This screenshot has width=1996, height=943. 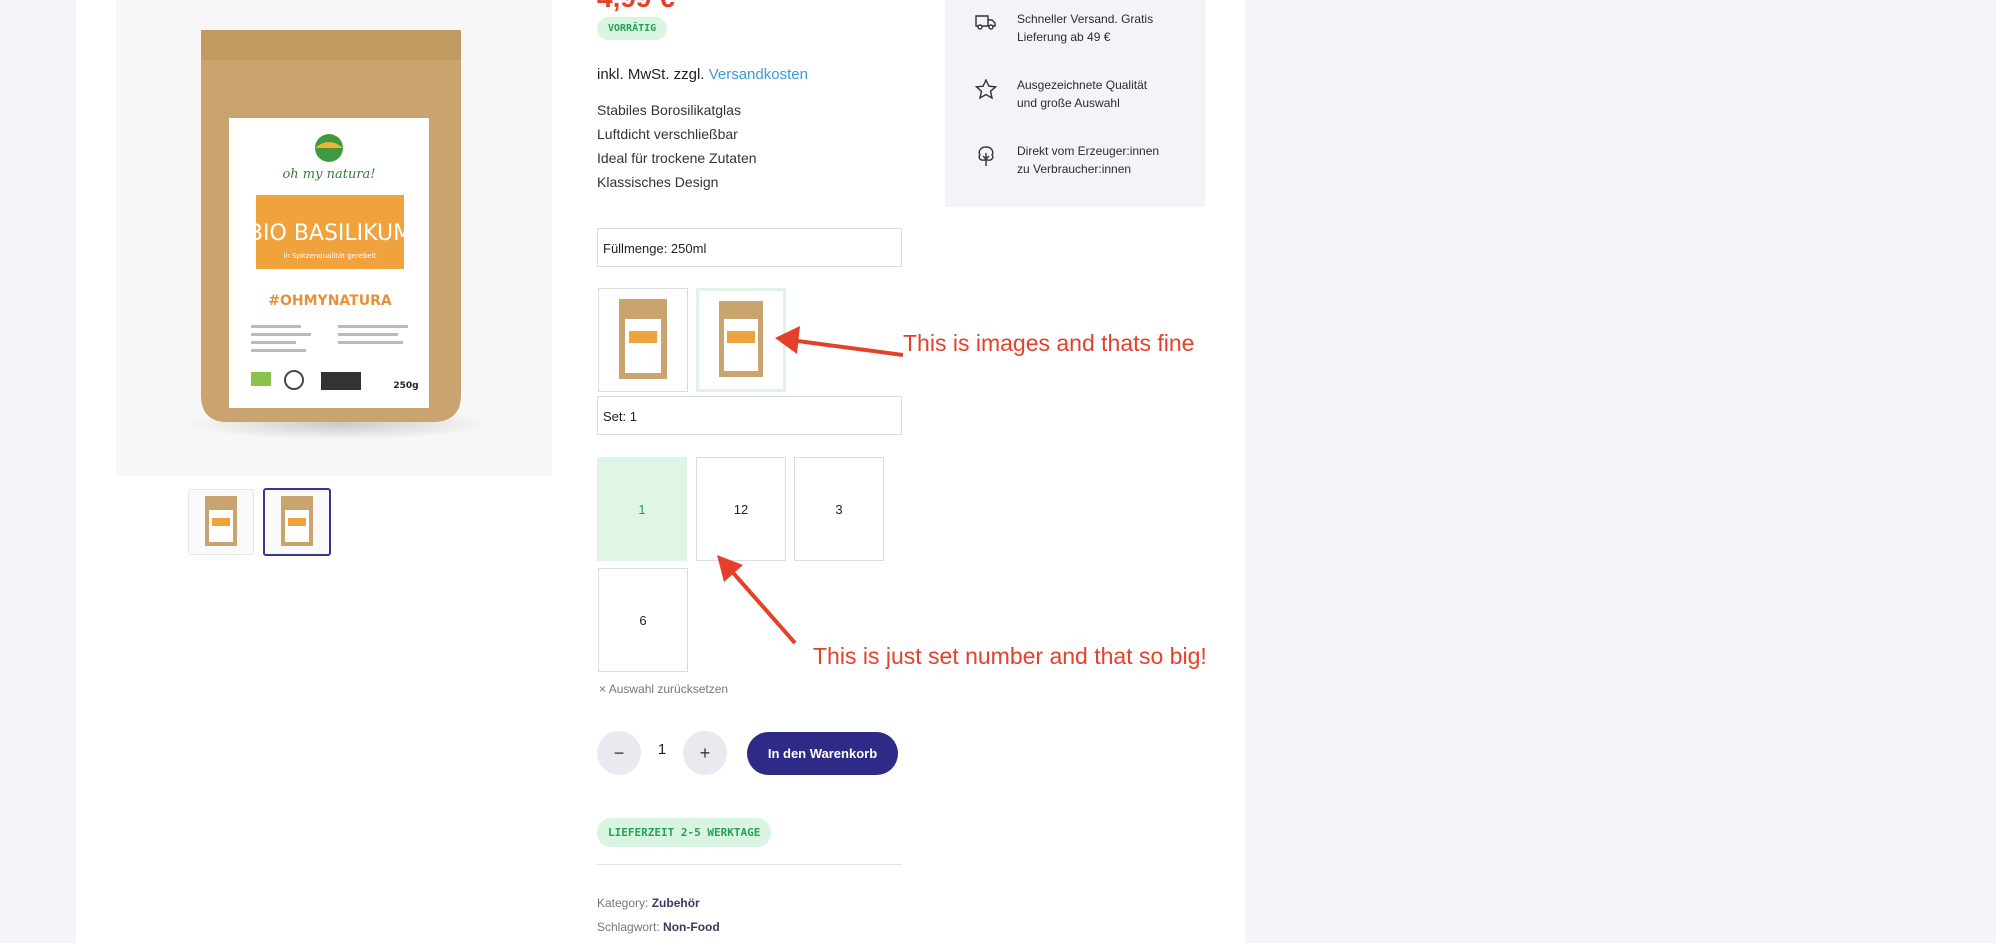 What do you see at coordinates (1049, 343) in the screenshot?
I see `annotation-images-note: This is images and thats fine` at bounding box center [1049, 343].